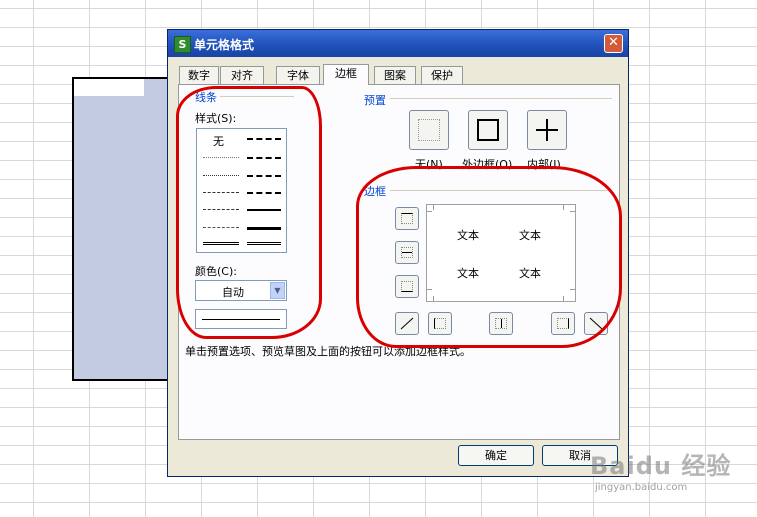 The height and width of the screenshot is (517, 757). What do you see at coordinates (298, 75) in the screenshot?
I see `tab-font: 字体` at bounding box center [298, 75].